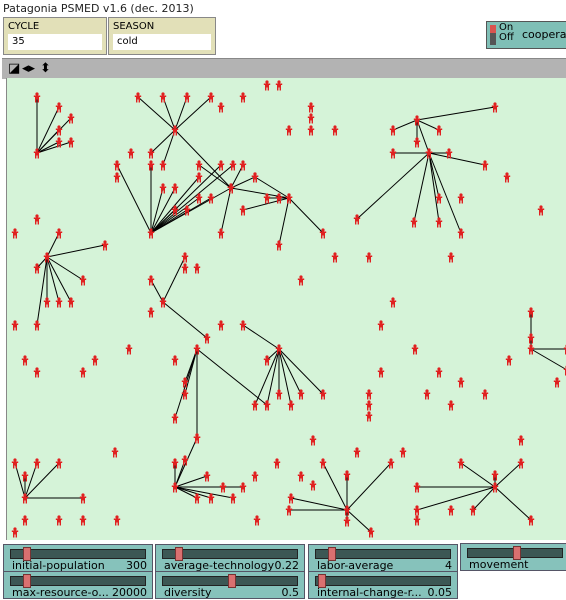 The height and width of the screenshot is (600, 566). I want to click on slider-thumb, so click(232, 581).